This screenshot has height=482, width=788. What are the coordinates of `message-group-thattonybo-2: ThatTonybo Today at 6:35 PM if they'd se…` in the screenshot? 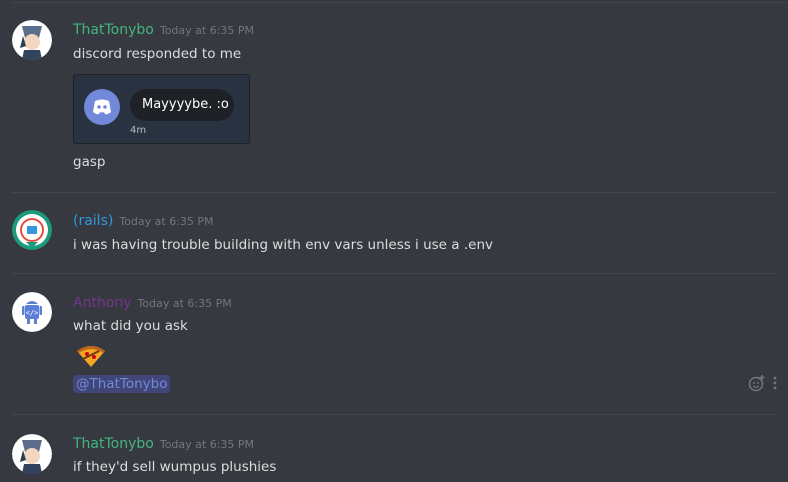 It's located at (394, 448).